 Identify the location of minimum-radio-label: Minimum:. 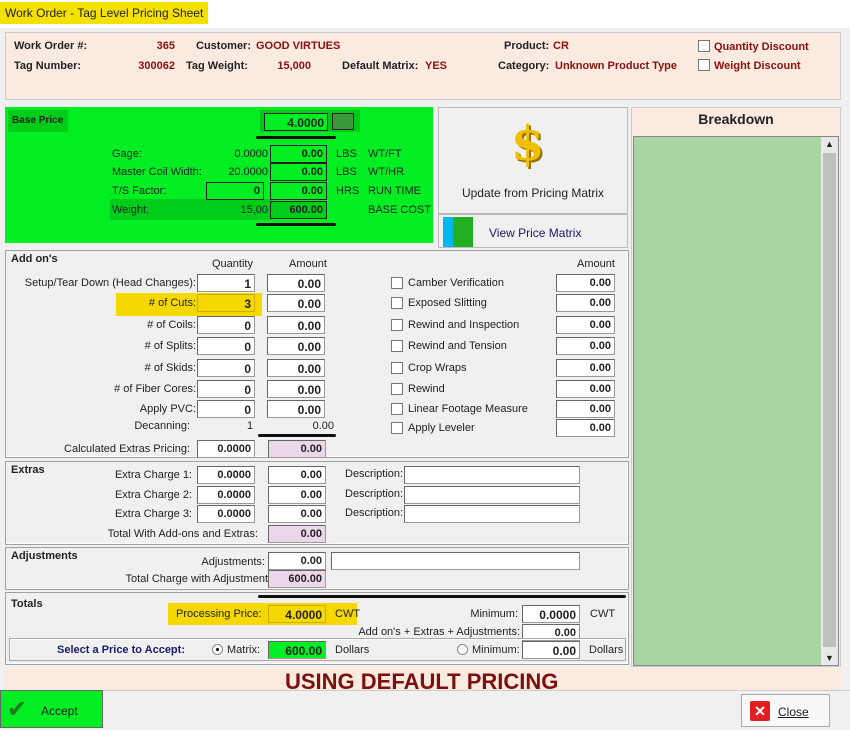
(496, 650).